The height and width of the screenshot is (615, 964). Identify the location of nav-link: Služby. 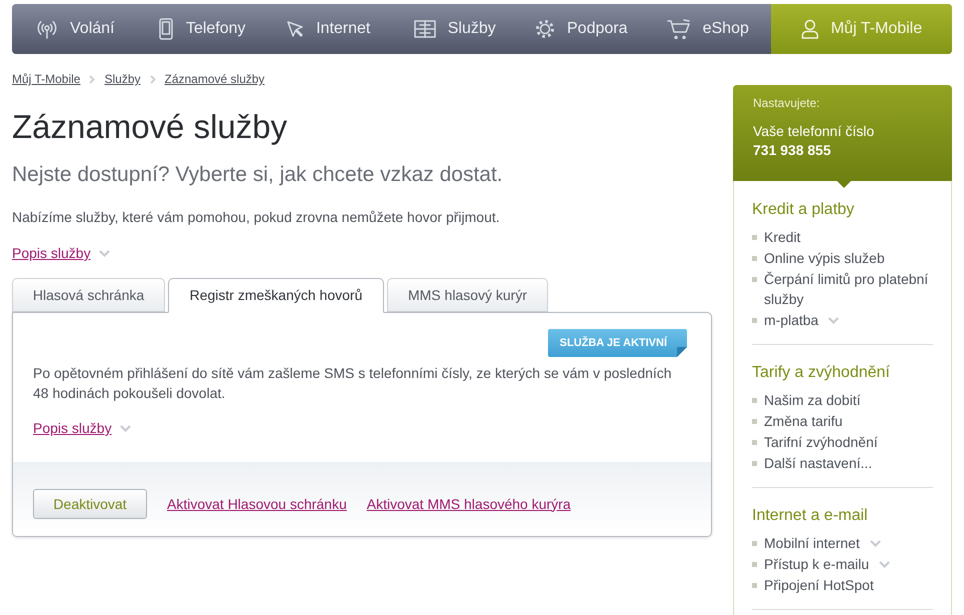
(455, 29).